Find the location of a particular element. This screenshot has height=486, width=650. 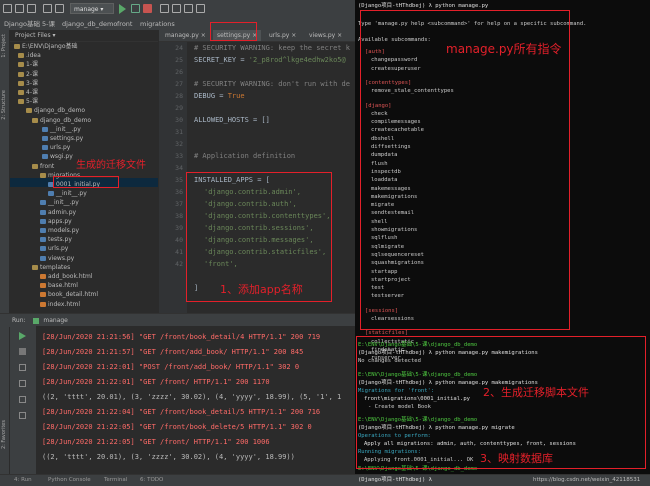

tree-item-label: wsgi.py is located at coordinates (61, 157).